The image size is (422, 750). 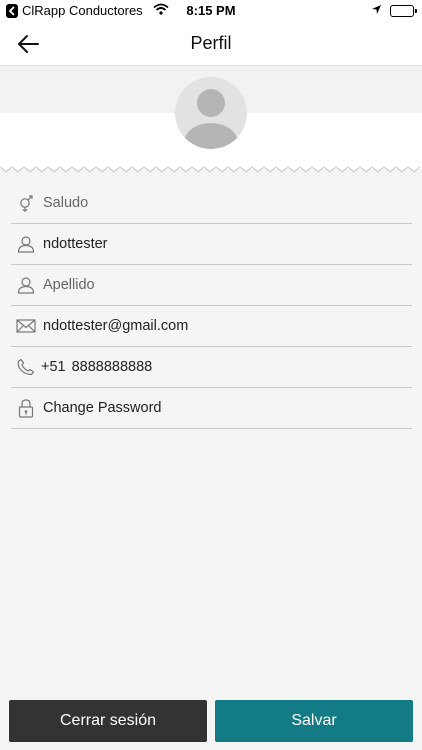 I want to click on salutation-field: Saludo, so click(x=211, y=203).